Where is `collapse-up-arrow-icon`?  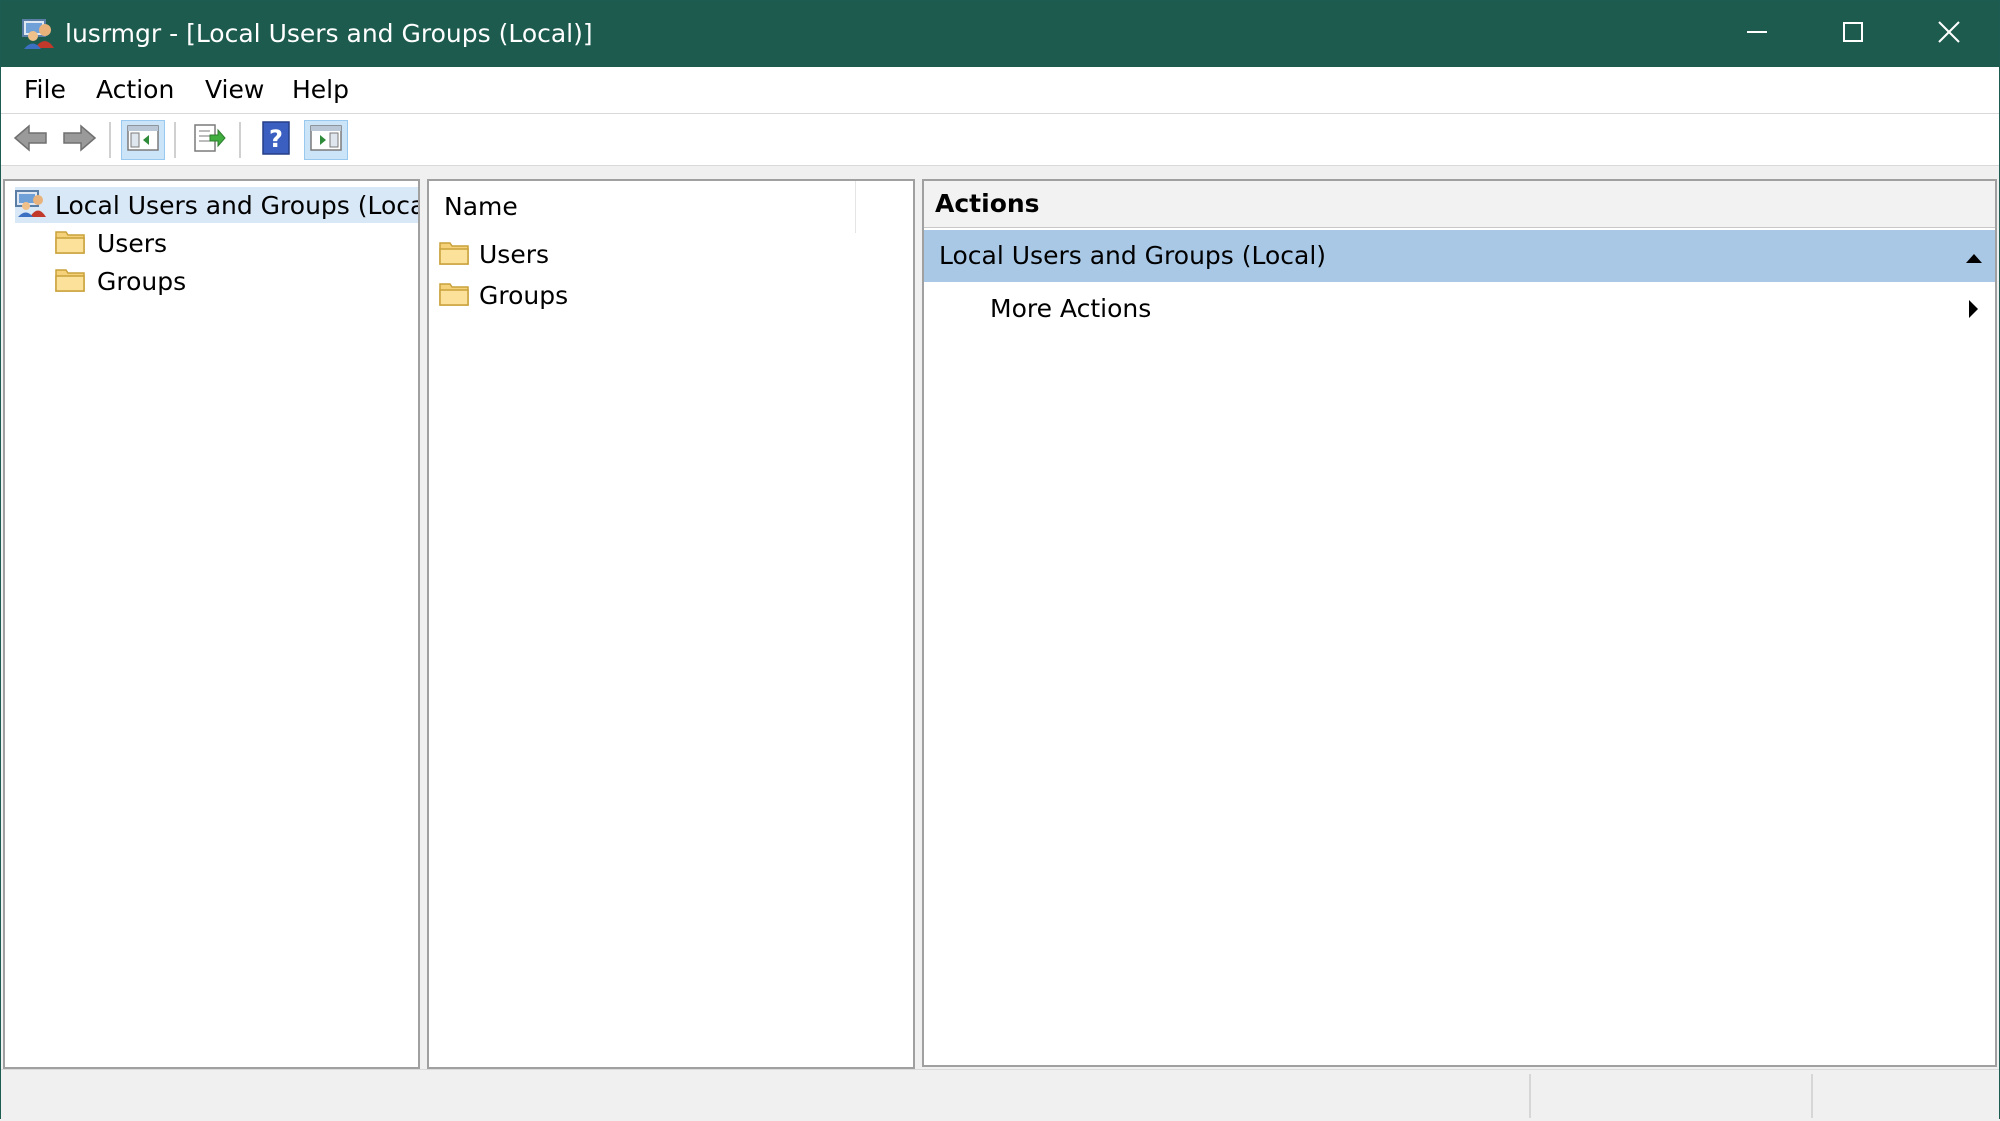 collapse-up-arrow-icon is located at coordinates (1974, 258).